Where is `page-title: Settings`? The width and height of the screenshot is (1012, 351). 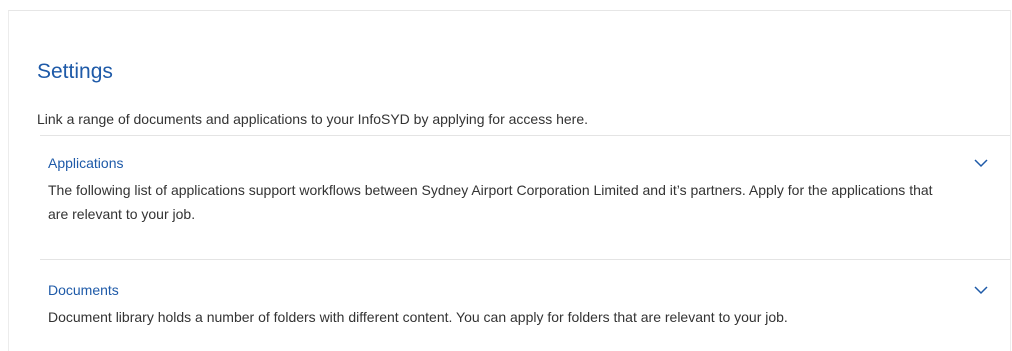 page-title: Settings is located at coordinates (75, 71).